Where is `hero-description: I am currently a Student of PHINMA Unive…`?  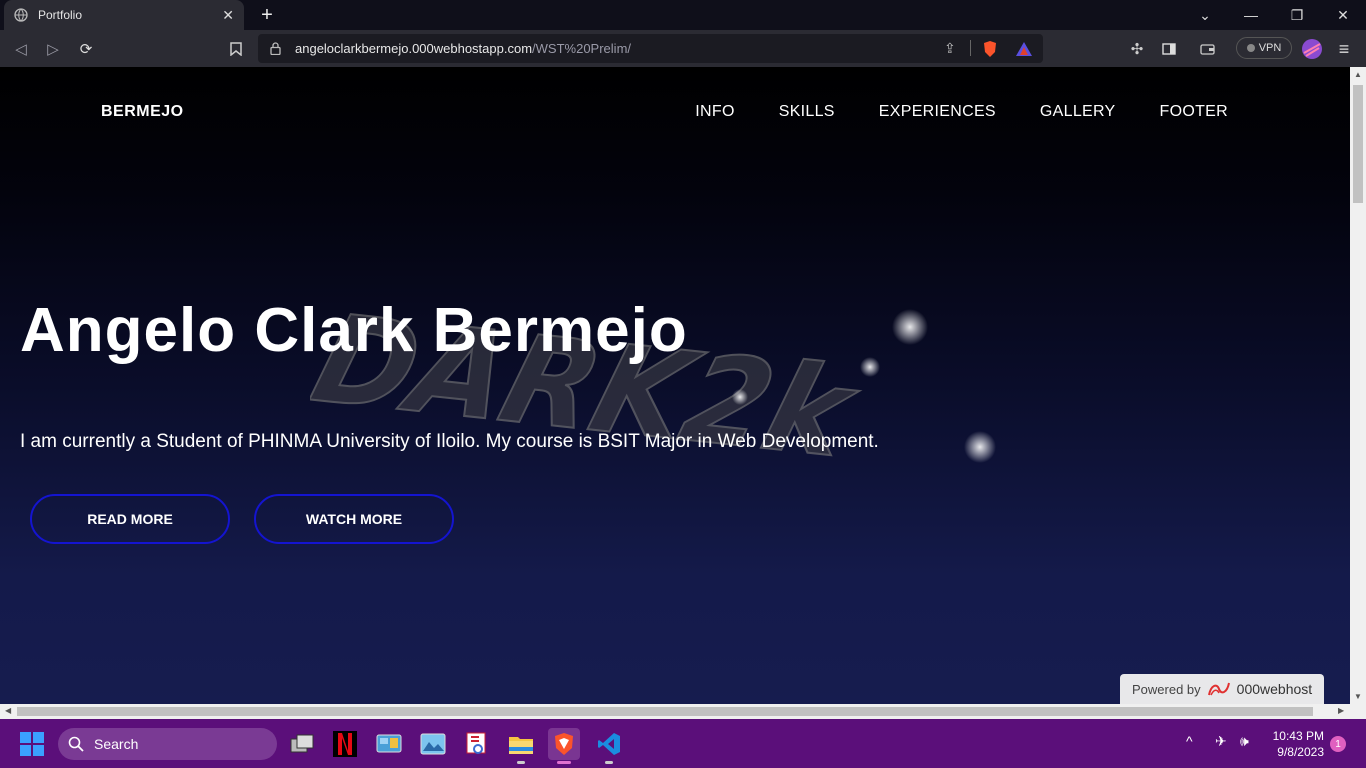 hero-description: I am currently a Student of PHINMA Unive… is located at coordinates (449, 441).